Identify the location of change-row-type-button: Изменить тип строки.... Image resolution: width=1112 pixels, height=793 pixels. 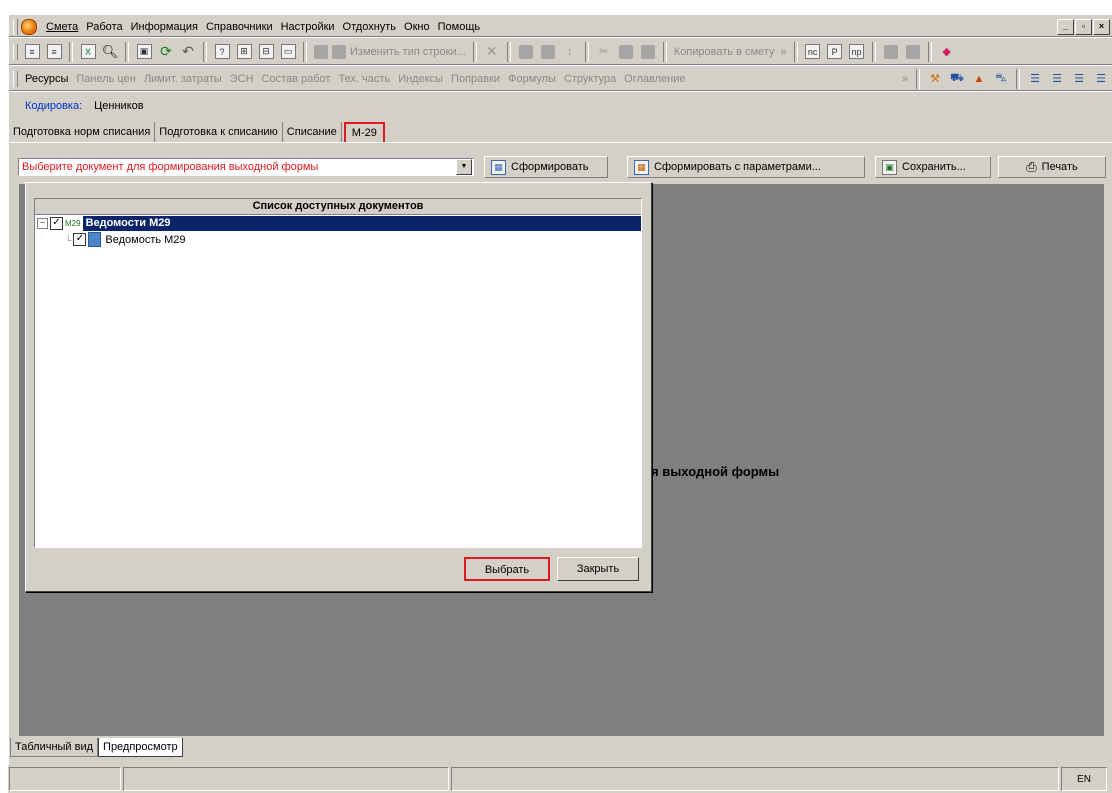
(390, 51).